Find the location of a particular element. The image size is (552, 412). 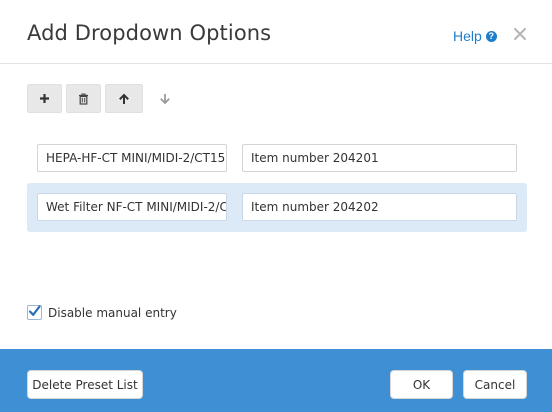

move-down-button is located at coordinates (164, 98).